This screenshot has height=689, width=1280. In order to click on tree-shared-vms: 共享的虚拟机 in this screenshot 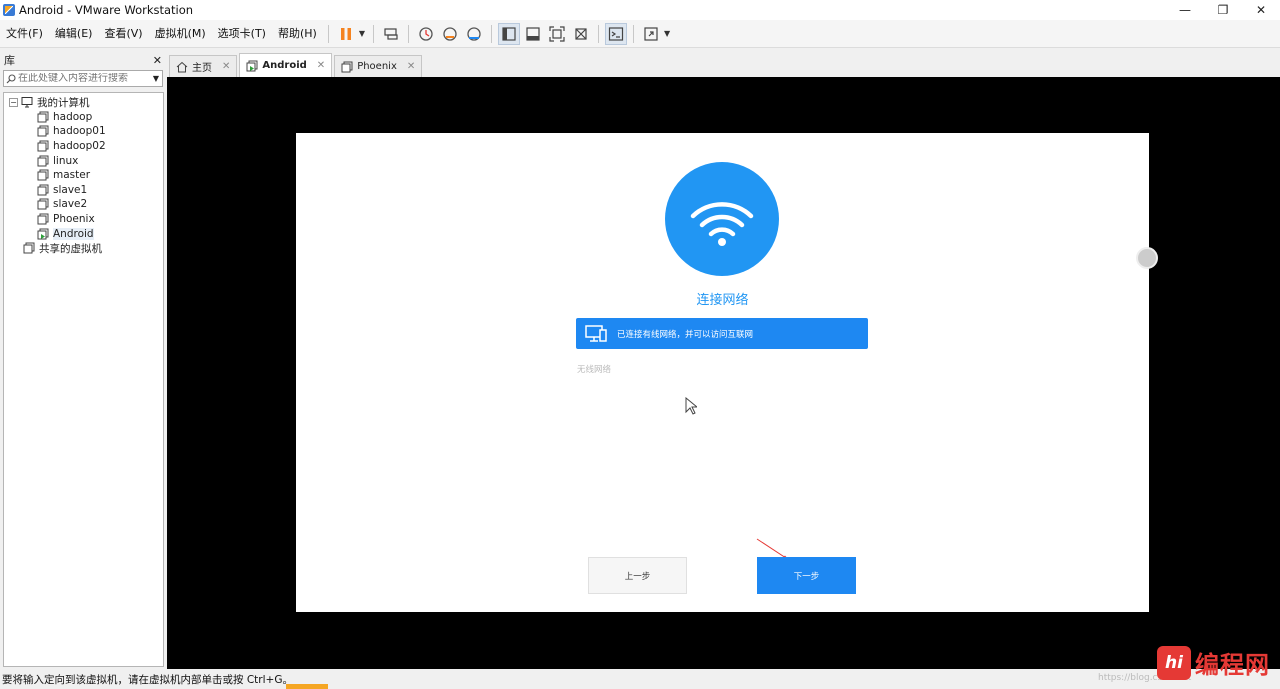, I will do `click(83, 248)`.